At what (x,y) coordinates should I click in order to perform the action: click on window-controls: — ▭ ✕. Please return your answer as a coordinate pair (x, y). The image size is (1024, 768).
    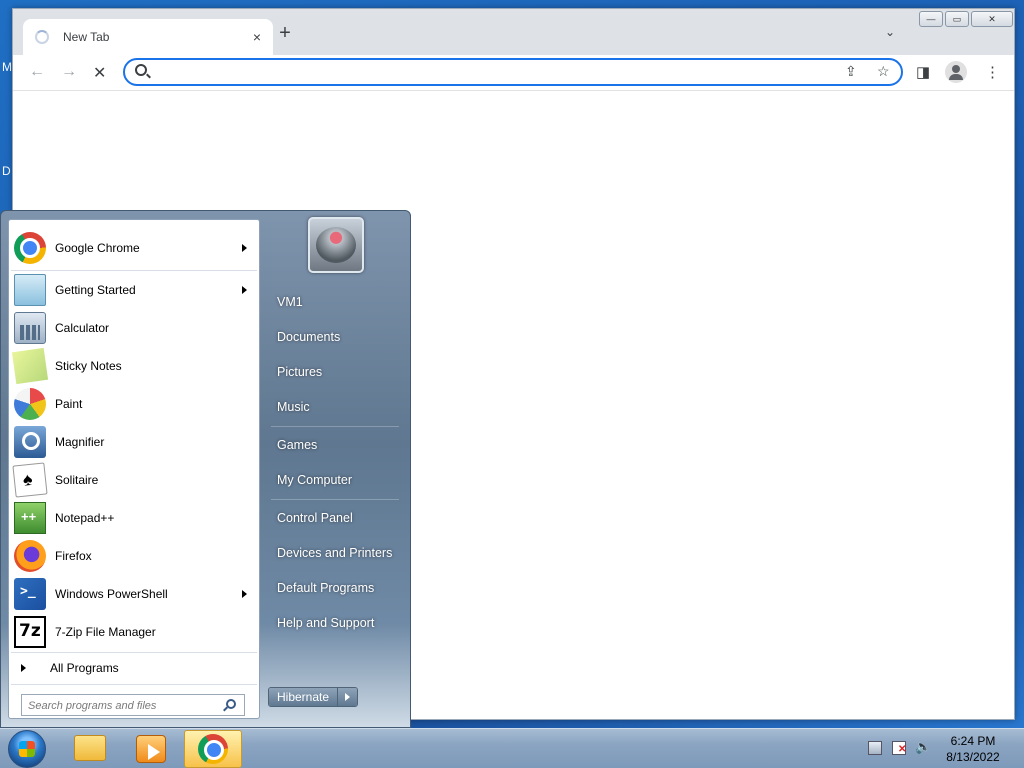
    Looking at the image, I should click on (965, 19).